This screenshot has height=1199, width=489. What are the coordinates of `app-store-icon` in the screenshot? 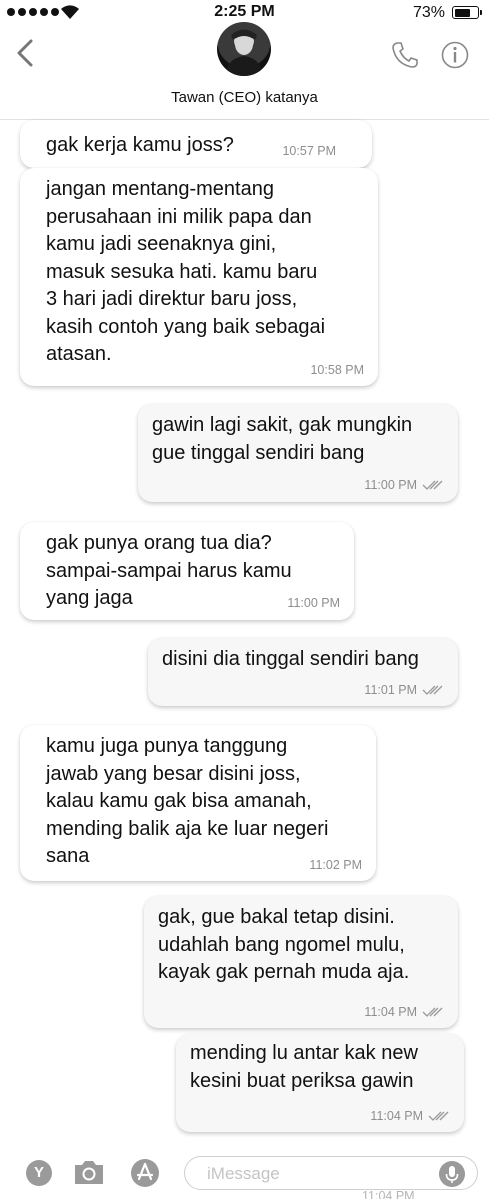 It's located at (145, 1173).